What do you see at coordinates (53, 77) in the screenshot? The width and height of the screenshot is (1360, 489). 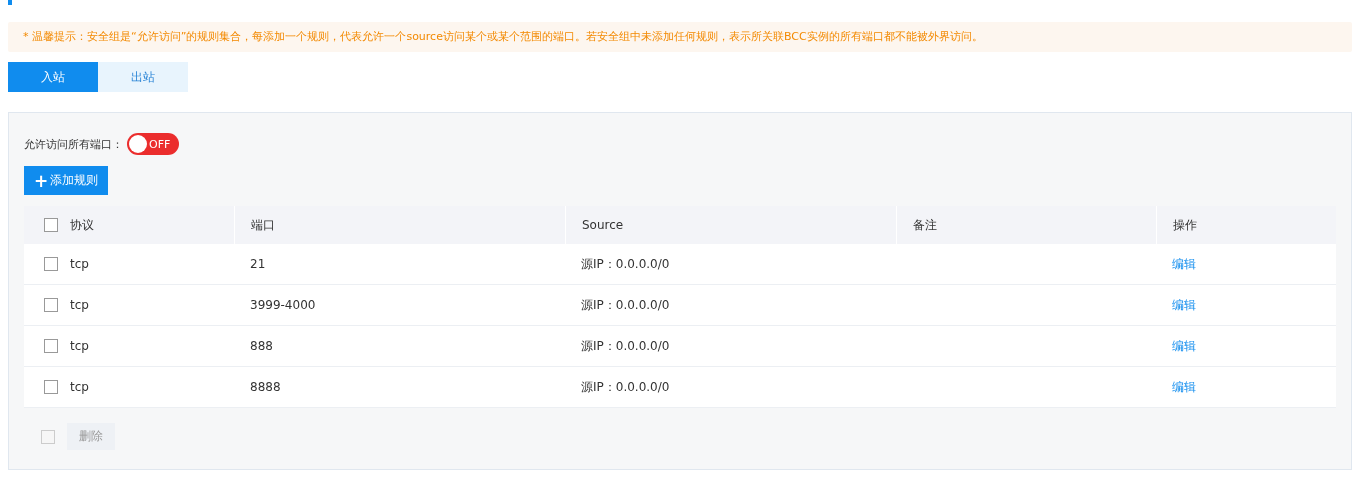 I see `tab: 入站` at bounding box center [53, 77].